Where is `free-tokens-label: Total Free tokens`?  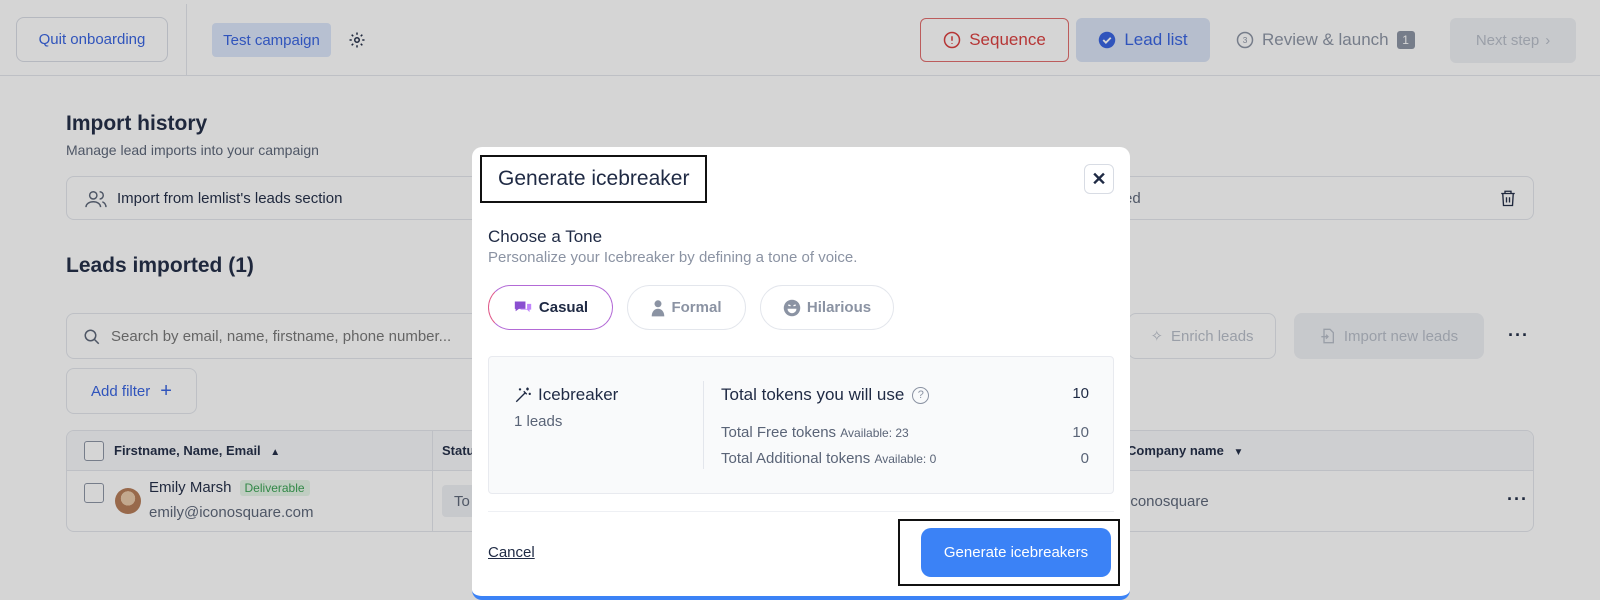 free-tokens-label: Total Free tokens is located at coordinates (779, 432).